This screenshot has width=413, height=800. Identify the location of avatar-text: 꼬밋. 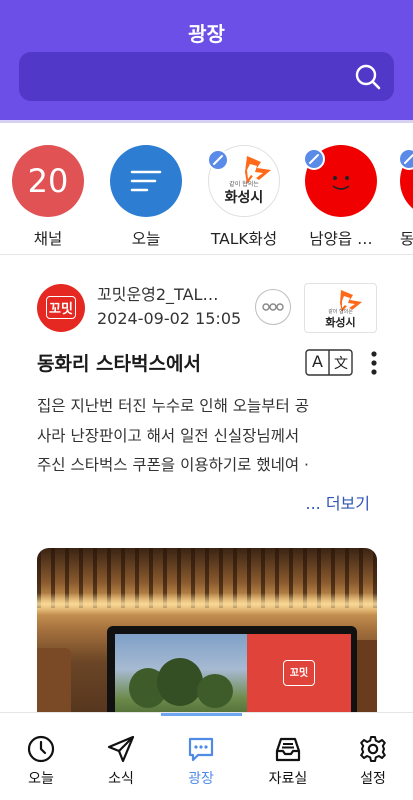
(61, 309).